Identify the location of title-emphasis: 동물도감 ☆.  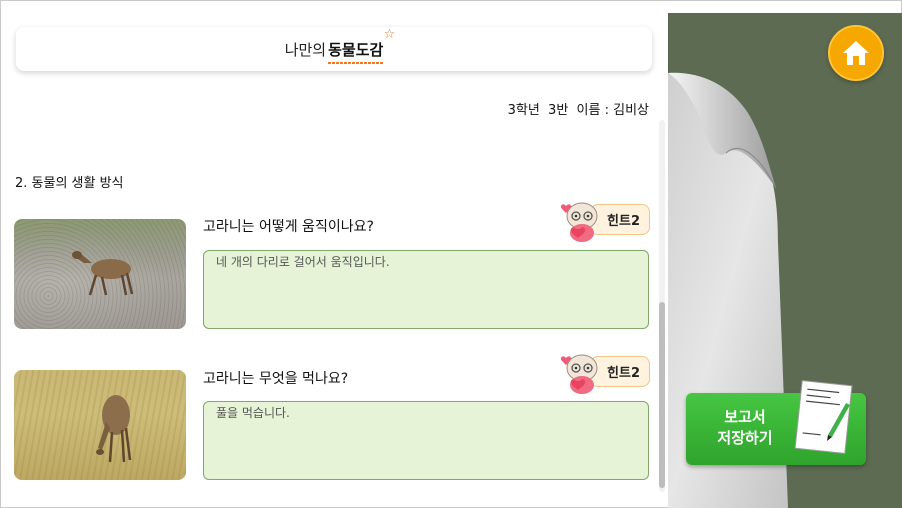
(361, 45).